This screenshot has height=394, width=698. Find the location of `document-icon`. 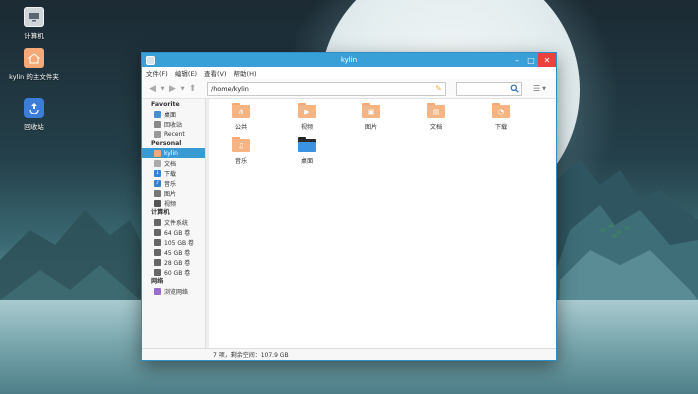

document-icon is located at coordinates (157, 163).